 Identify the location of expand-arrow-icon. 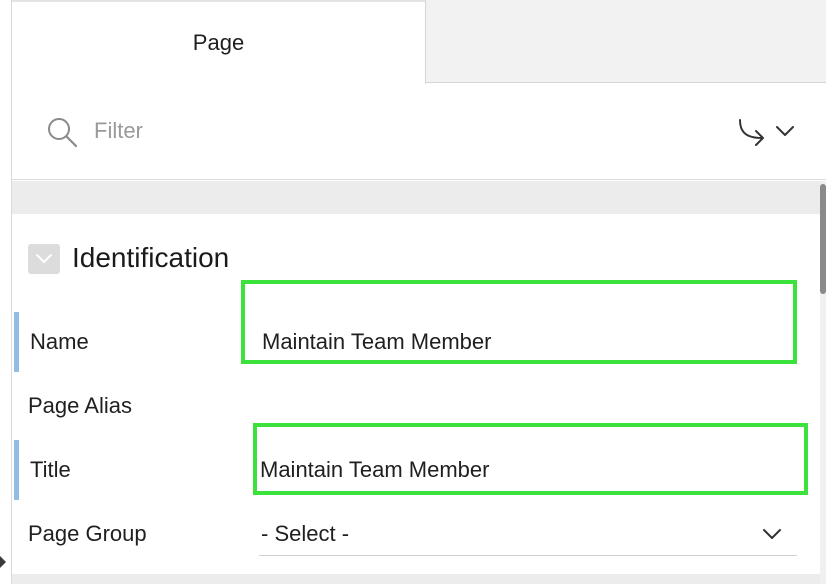
(3, 562).